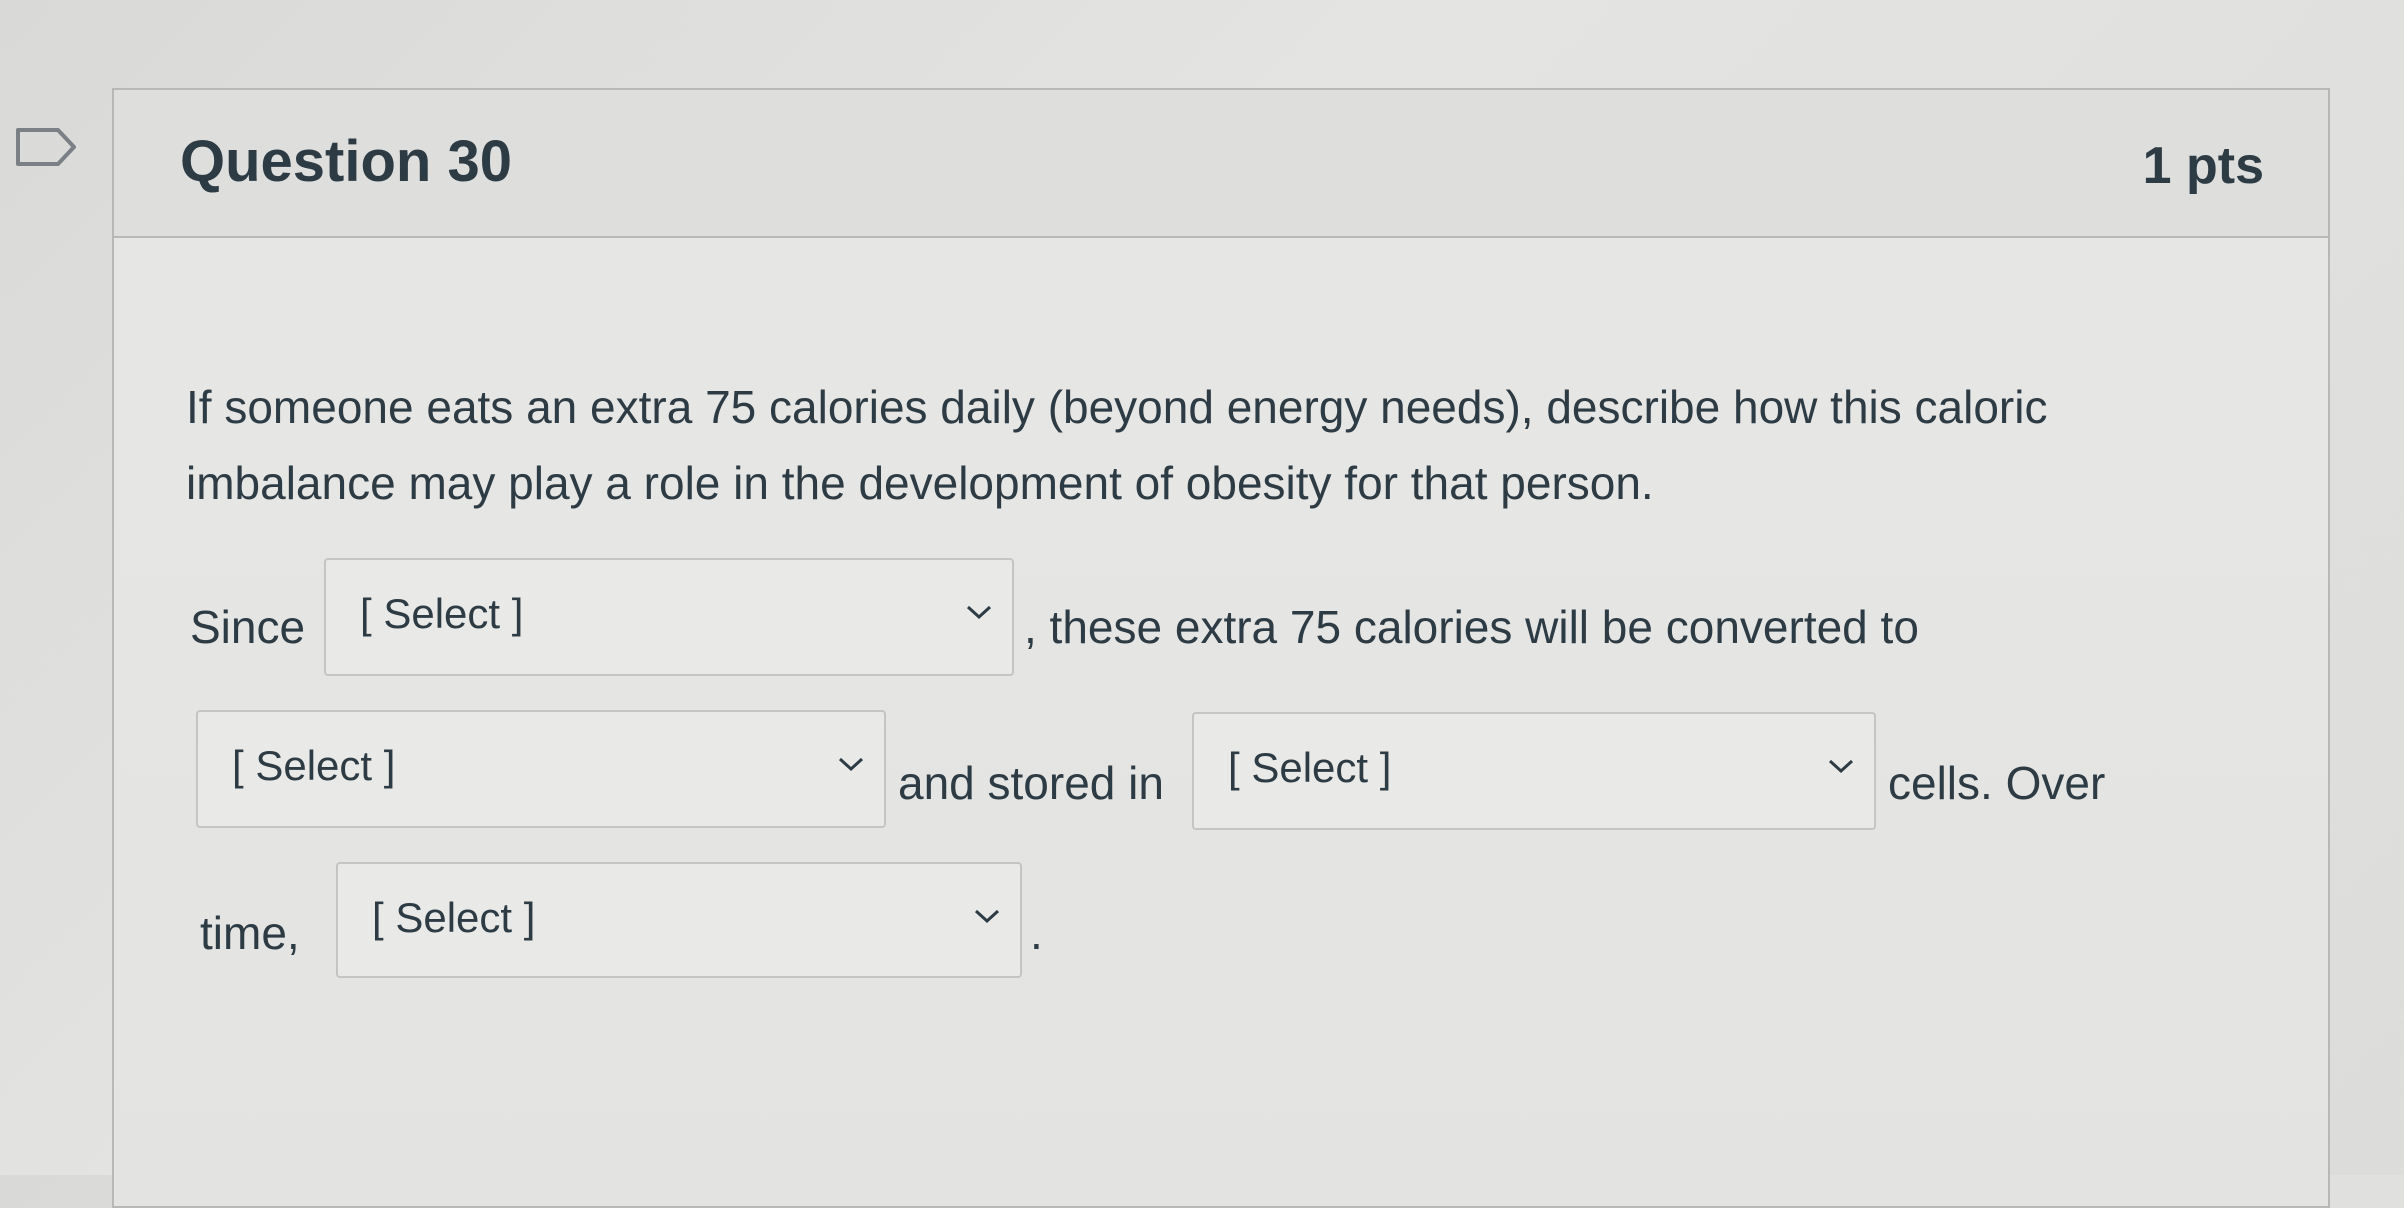  What do you see at coordinates (1997, 783) in the screenshot?
I see `cells-over-text: cells. Over` at bounding box center [1997, 783].